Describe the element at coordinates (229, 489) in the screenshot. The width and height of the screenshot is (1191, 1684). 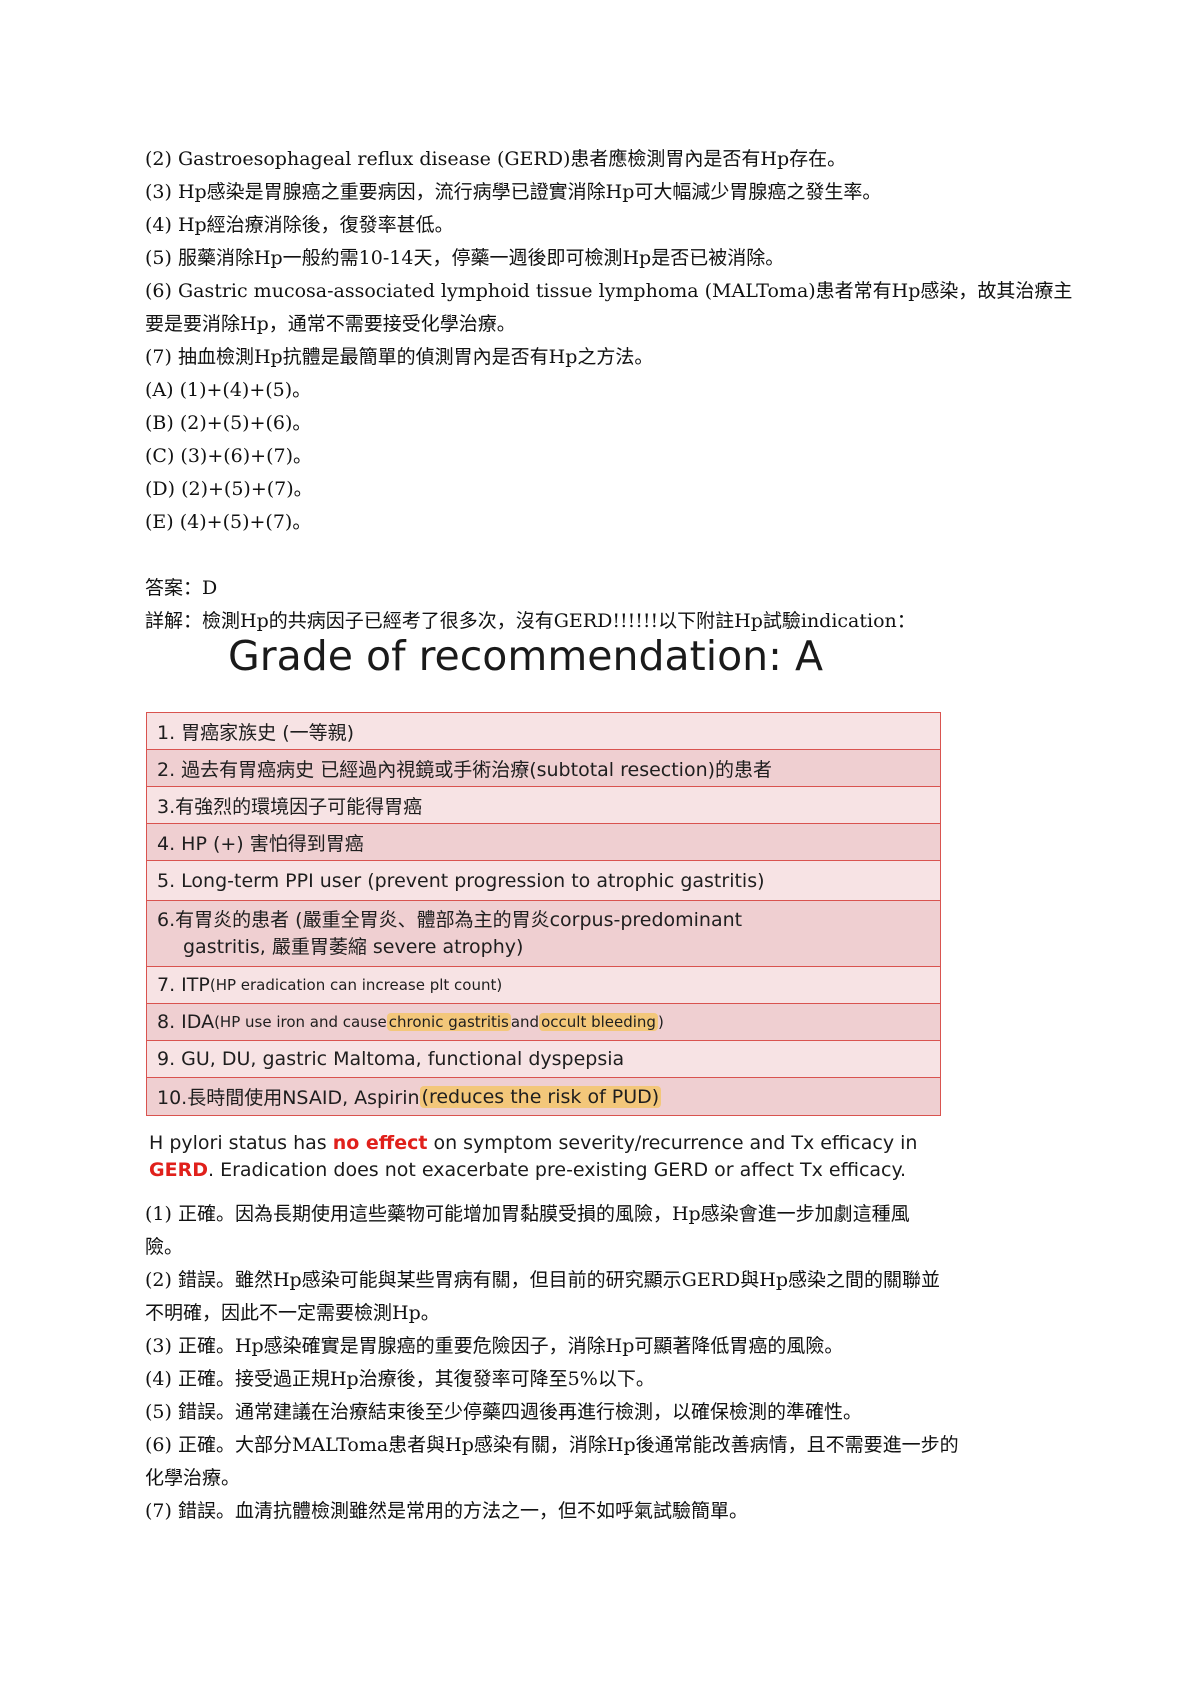
I see `answer-choice: (D) (2)+(5)+(7)。` at that location.